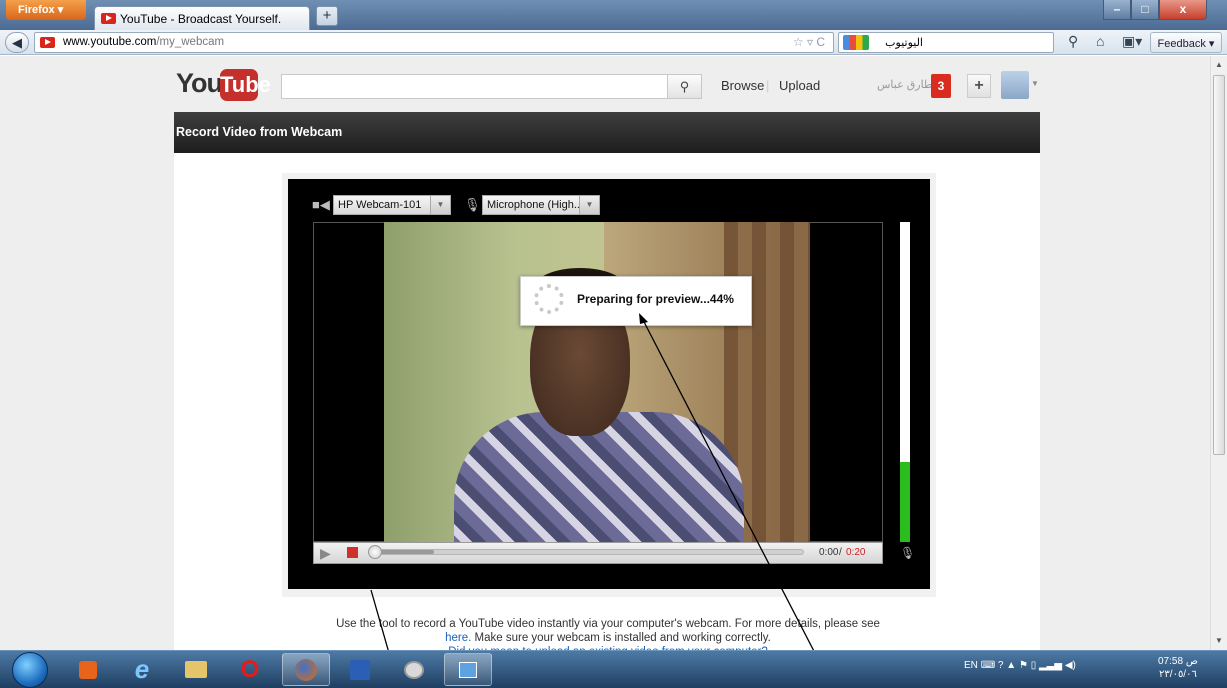 This screenshot has width=1227, height=688. Describe the element at coordinates (971, 665) in the screenshot. I see `language-indicator: EN` at that location.